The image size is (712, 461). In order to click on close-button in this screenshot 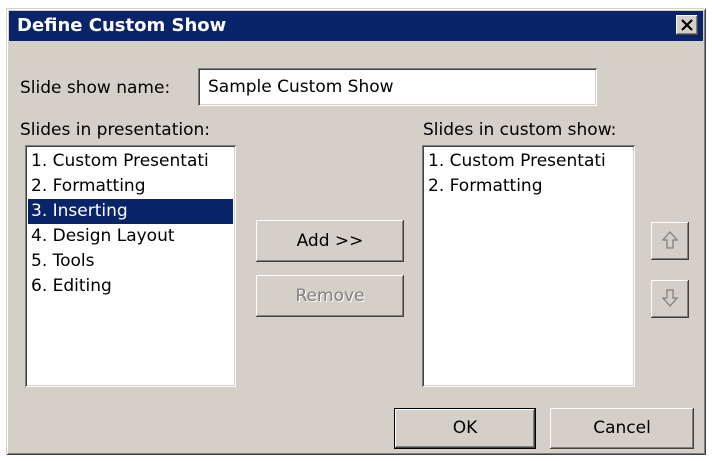, I will do `click(687, 25)`.